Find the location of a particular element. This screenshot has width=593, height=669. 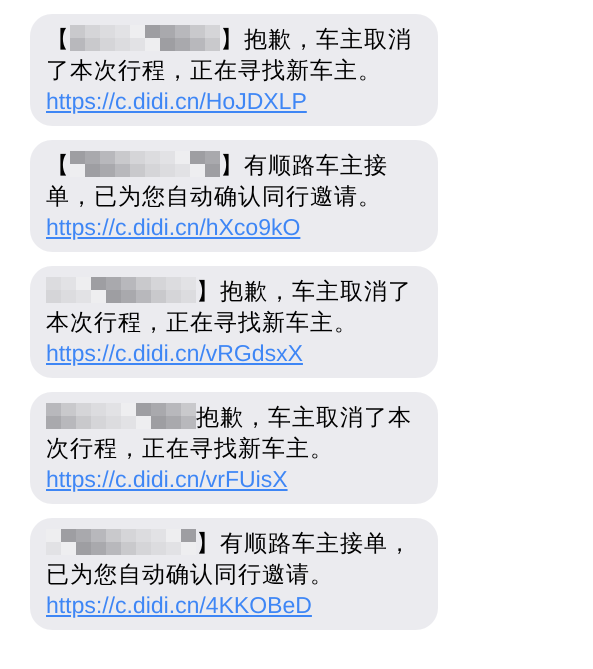

message-text: 】抱歉，车主取消了本次行程，正在寻找新车主。 is located at coordinates (229, 306).